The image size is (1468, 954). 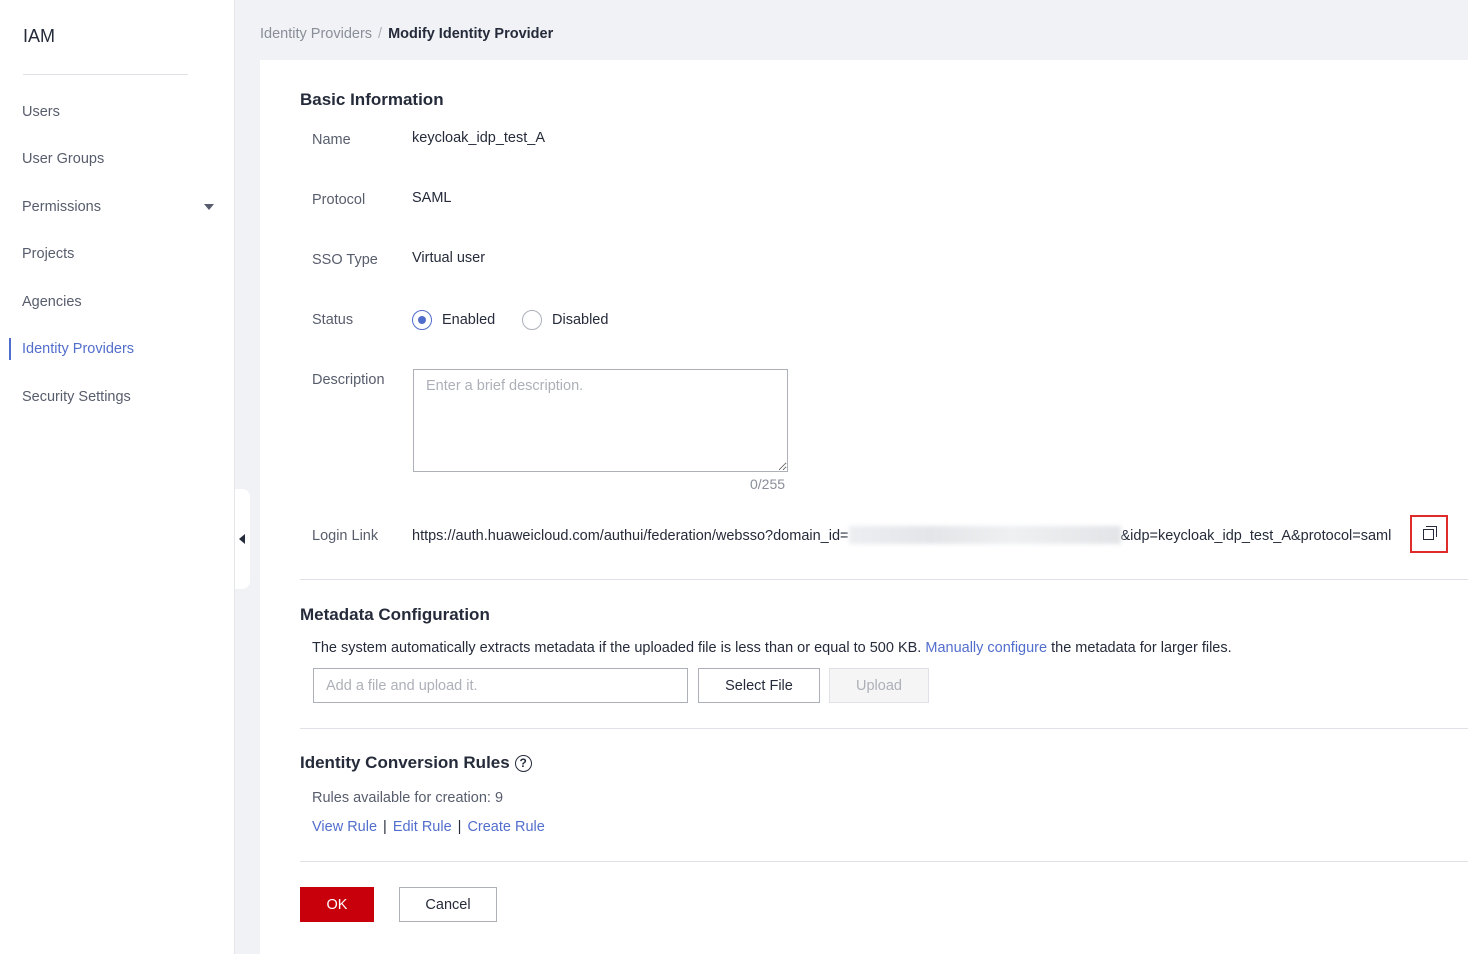 I want to click on edit-rule-link: Edit Rule, so click(x=422, y=827).